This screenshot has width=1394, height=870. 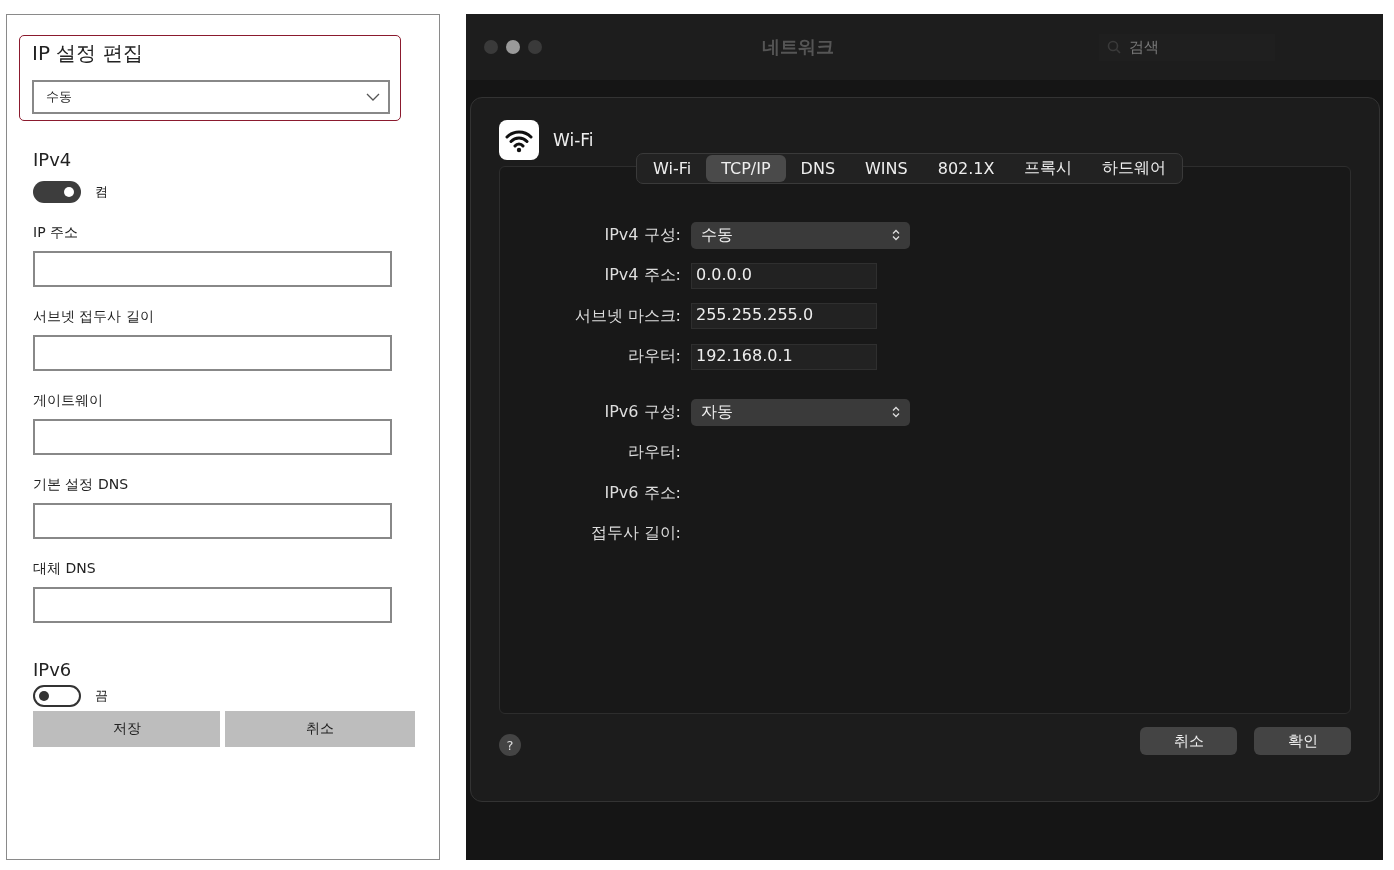 I want to click on dialog-button: 저장, so click(x=126, y=729).